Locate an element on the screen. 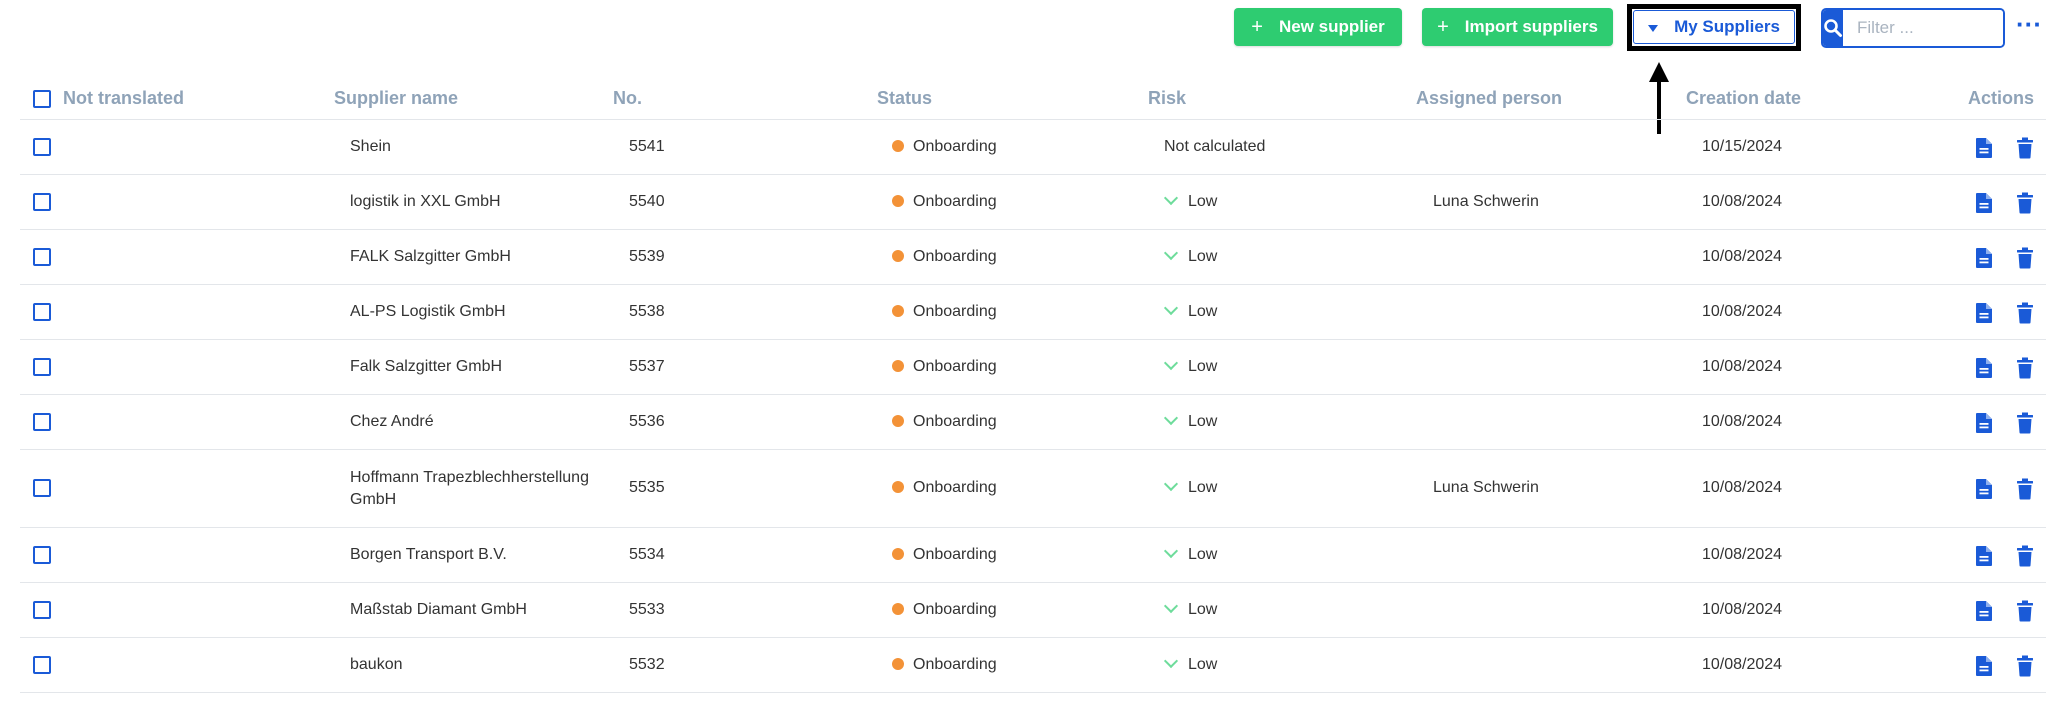 The width and height of the screenshot is (2064, 717). supplier-name-cell: FALK Salzgitter GmbH is located at coordinates (430, 257).